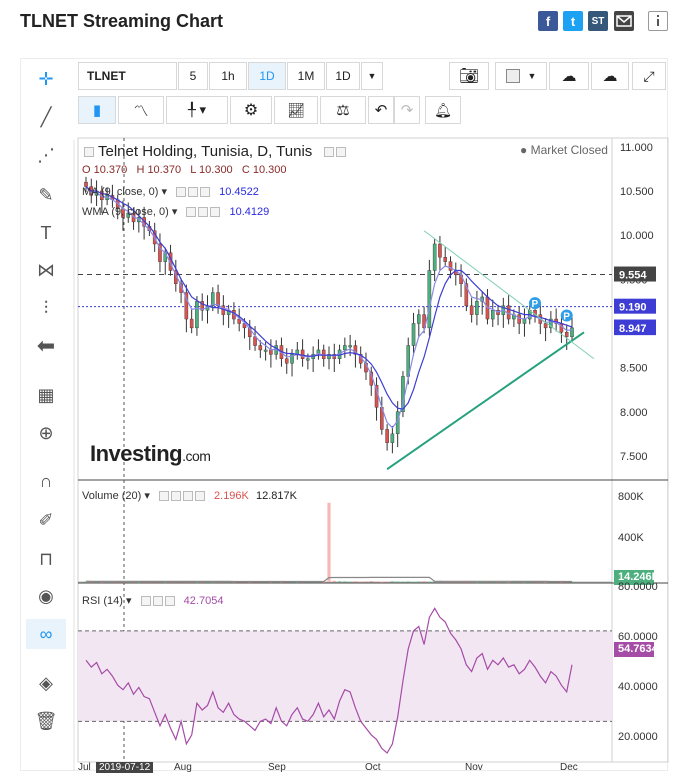 This screenshot has width=689, height=773. What do you see at coordinates (631, 538) in the screenshot?
I see `volume-tick-400k: 400K` at bounding box center [631, 538].